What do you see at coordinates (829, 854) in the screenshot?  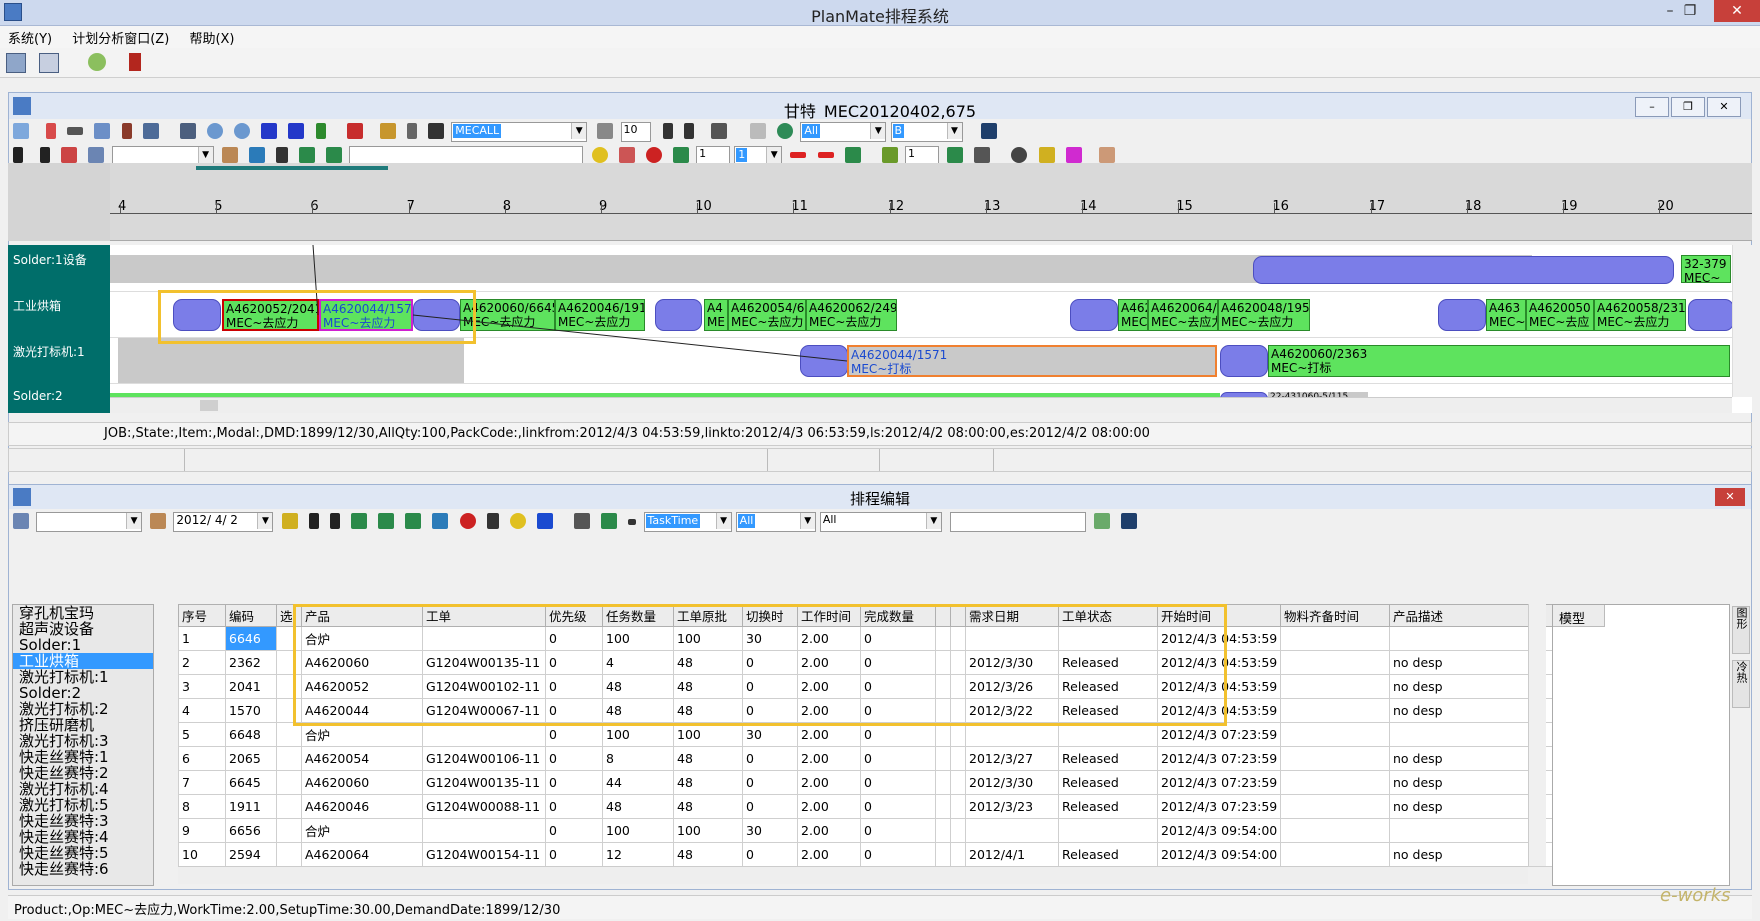 I see `table-cell: 2.00` at bounding box center [829, 854].